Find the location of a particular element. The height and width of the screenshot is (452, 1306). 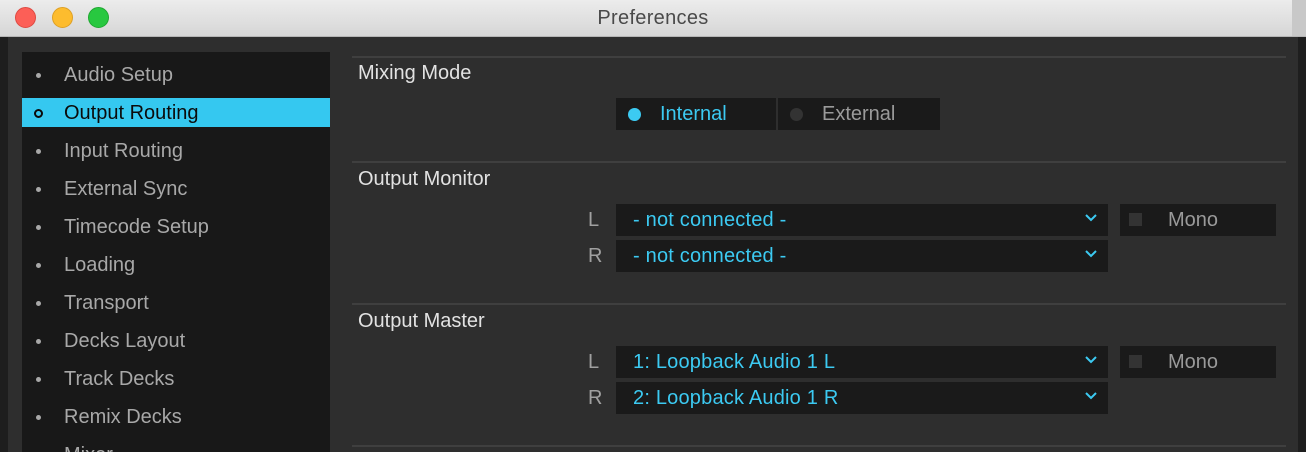

sidebar-item-label: Loading is located at coordinates (100, 265).